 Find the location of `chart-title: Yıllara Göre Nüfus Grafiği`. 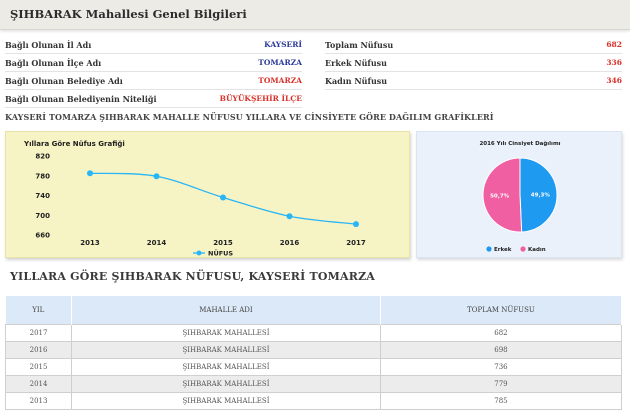

chart-title: Yıllara Göre Nüfus Grafiği is located at coordinates (74, 144).